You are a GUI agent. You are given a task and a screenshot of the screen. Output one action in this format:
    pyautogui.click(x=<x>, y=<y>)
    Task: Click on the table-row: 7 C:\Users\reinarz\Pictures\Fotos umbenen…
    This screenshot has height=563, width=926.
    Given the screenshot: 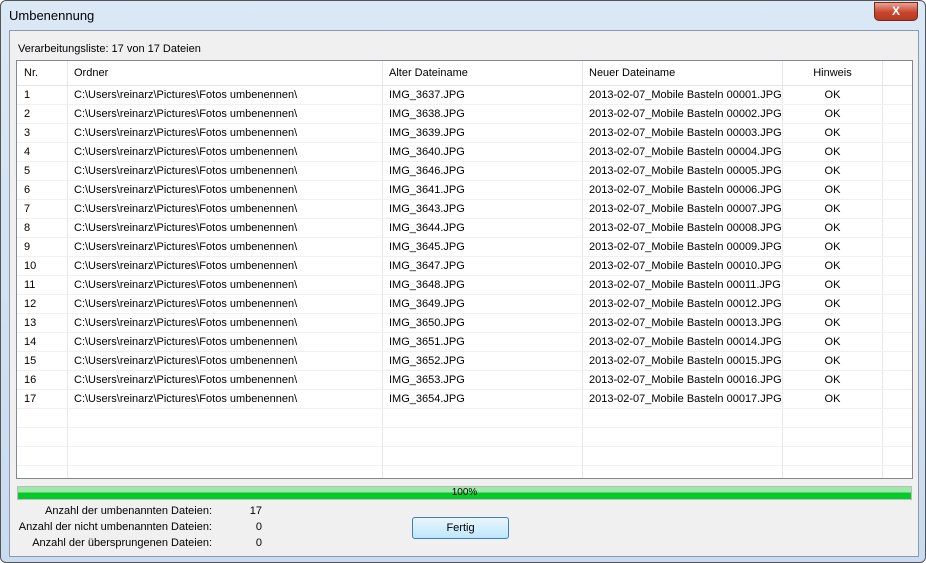 What is the action you would take?
    pyautogui.click(x=464, y=209)
    